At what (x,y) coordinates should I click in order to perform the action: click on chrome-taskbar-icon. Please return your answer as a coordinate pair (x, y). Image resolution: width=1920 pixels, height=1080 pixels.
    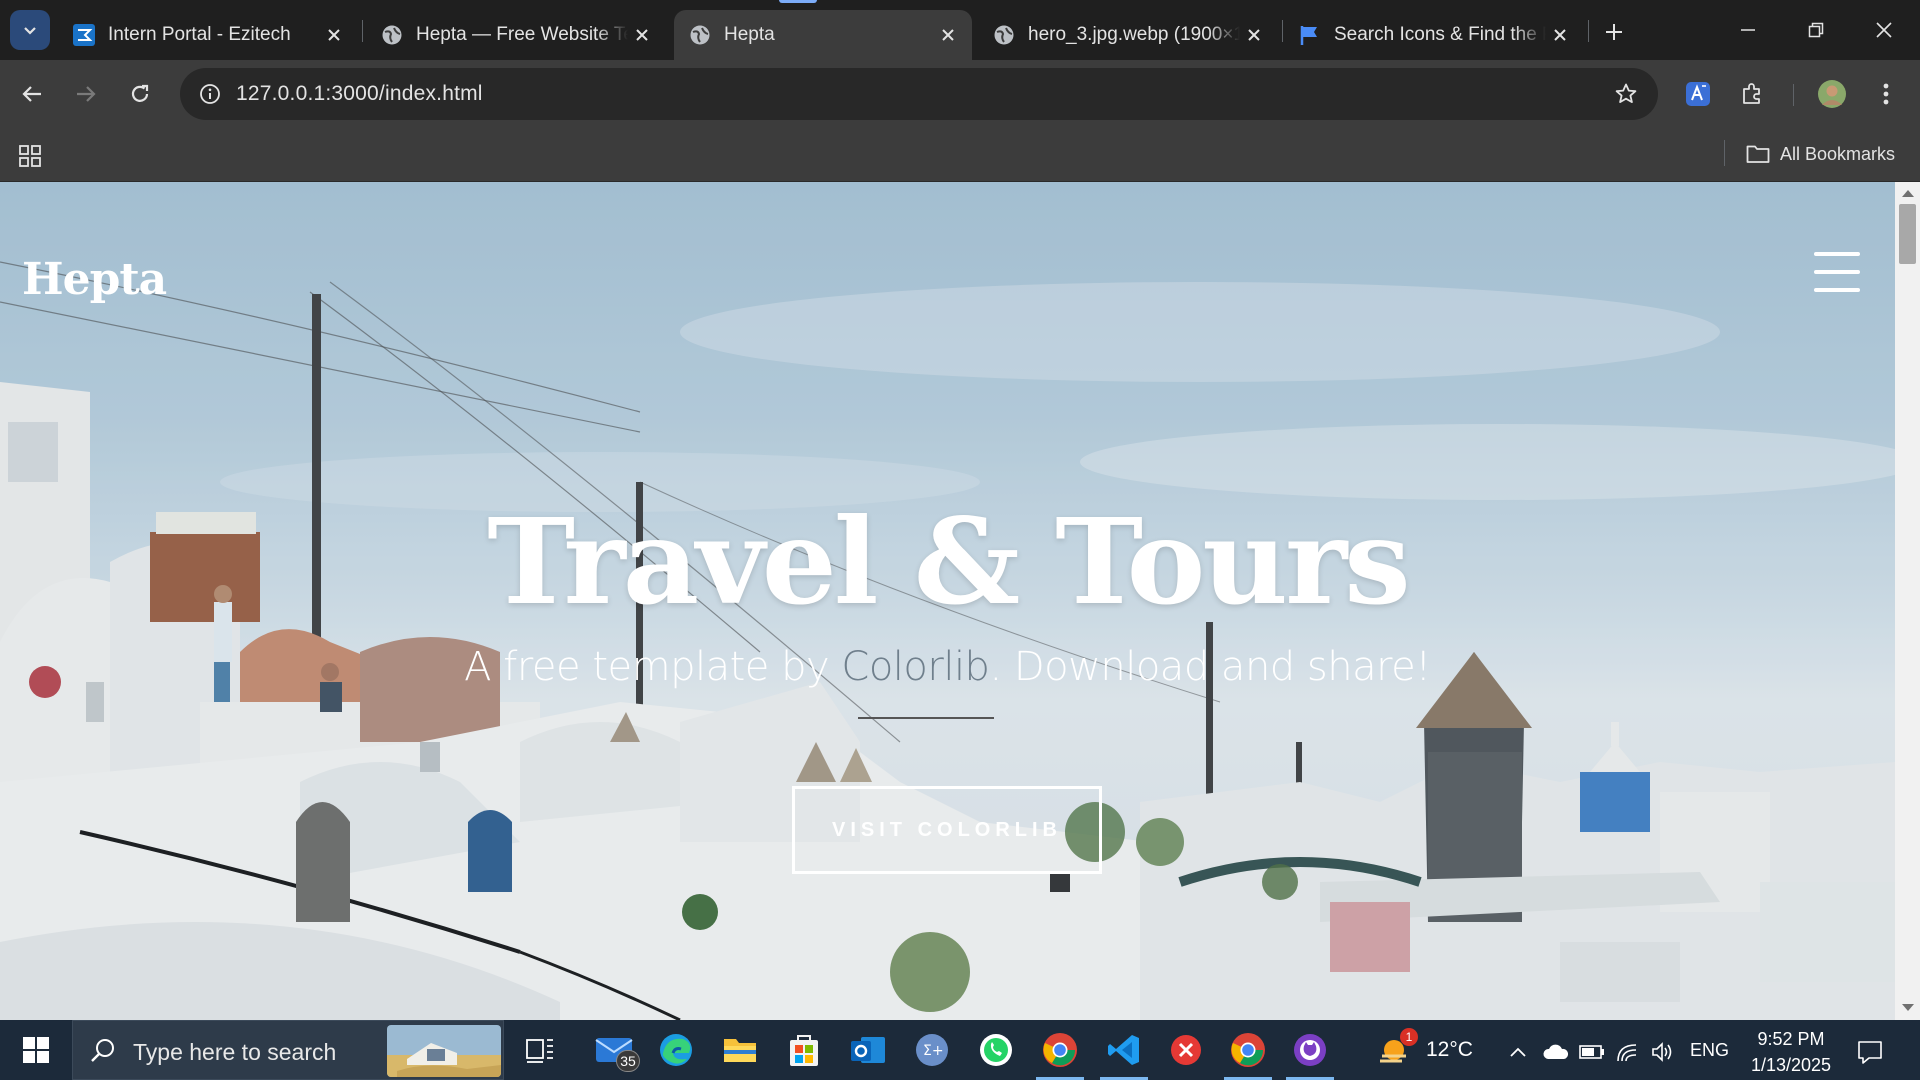
    Looking at the image, I should click on (1060, 1053).